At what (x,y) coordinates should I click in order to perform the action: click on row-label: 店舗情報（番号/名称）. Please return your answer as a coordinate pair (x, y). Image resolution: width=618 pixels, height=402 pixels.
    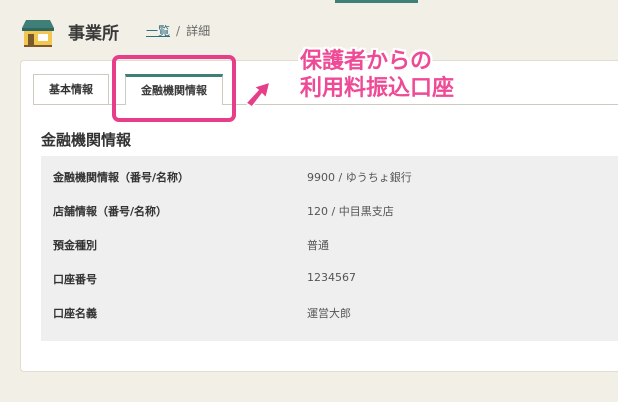
    Looking at the image, I should click on (110, 211).